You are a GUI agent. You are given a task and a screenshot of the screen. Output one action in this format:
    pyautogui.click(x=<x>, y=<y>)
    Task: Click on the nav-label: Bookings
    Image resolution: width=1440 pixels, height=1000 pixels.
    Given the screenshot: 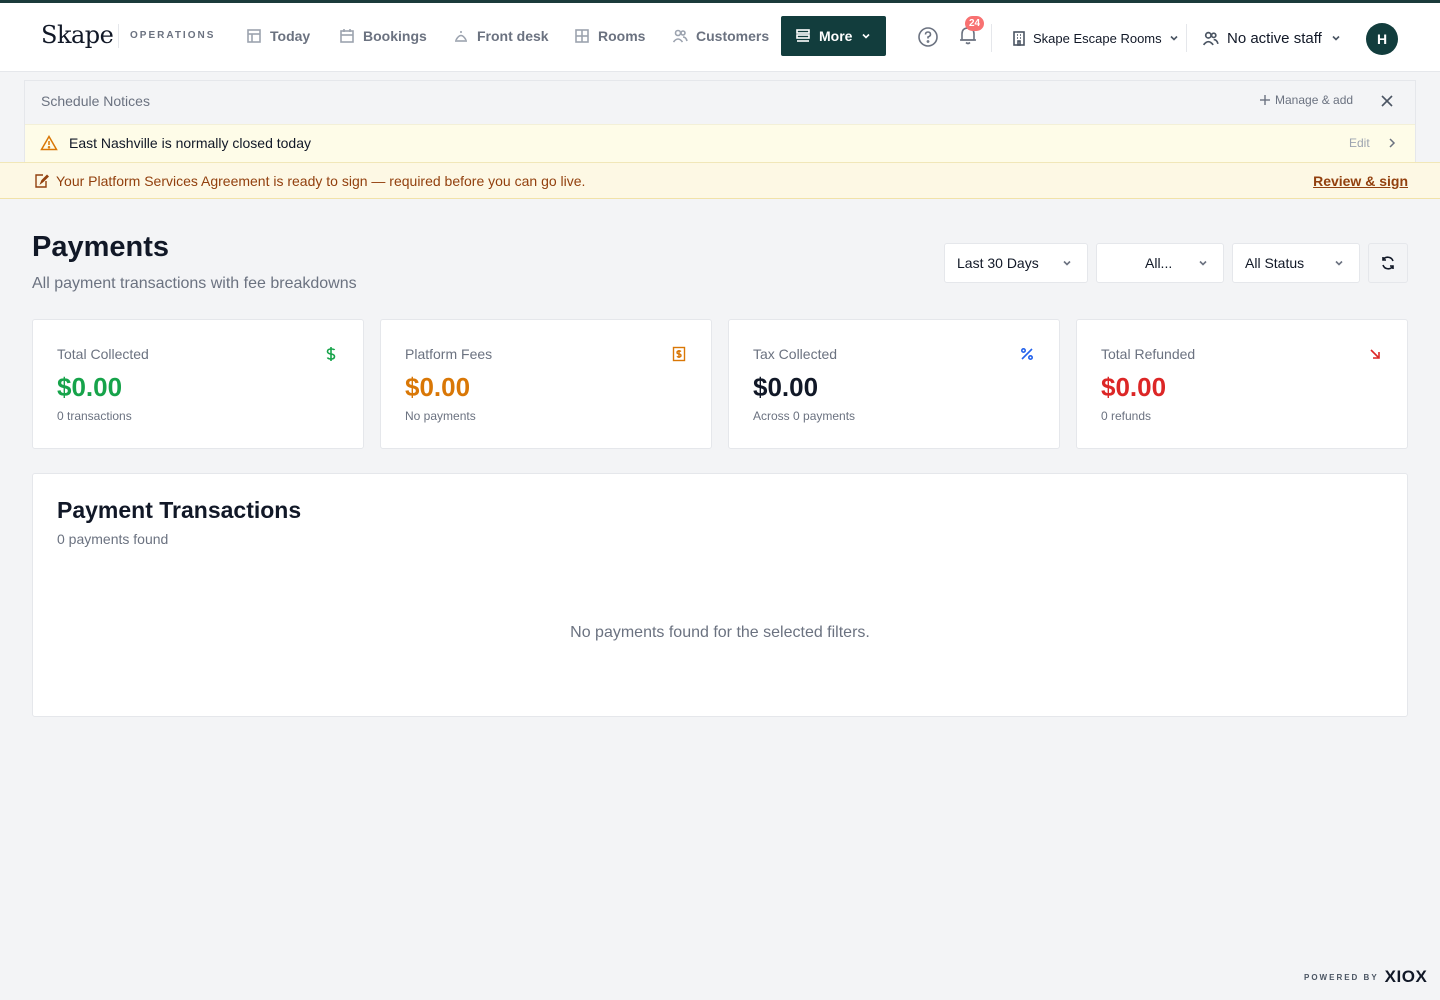 What is the action you would take?
    pyautogui.click(x=395, y=36)
    